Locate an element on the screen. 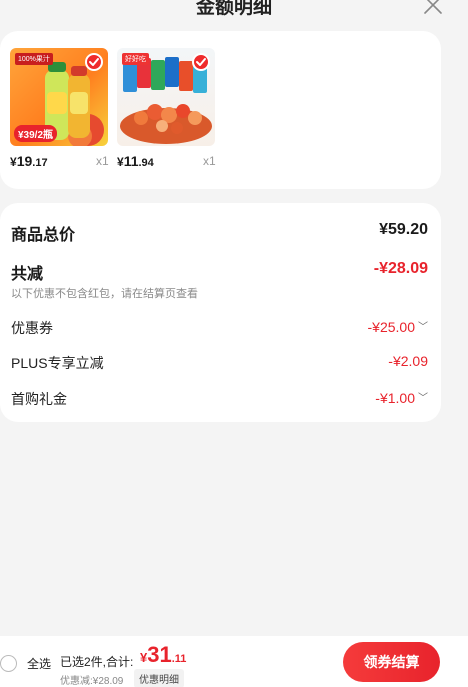 This screenshot has height=687, width=468. price-decimal: .94 is located at coordinates (146, 163).